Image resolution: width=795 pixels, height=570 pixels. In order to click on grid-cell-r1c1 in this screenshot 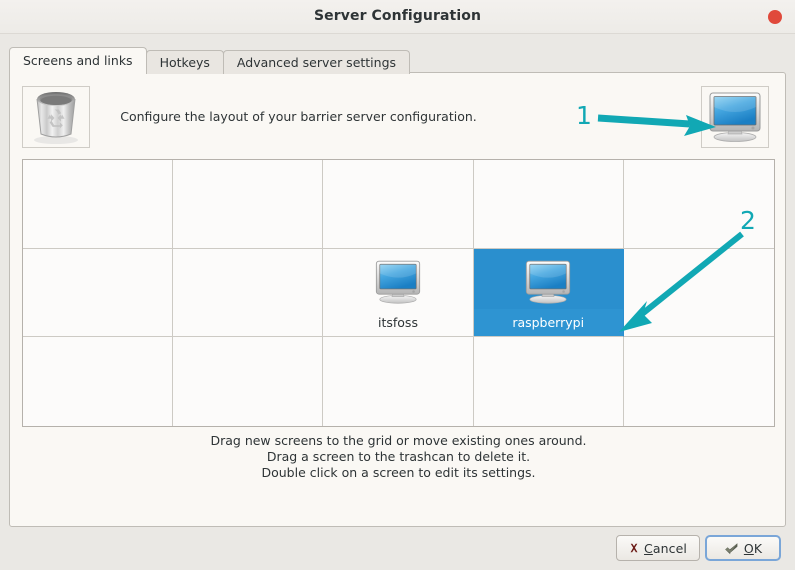, I will do `click(98, 204)`.